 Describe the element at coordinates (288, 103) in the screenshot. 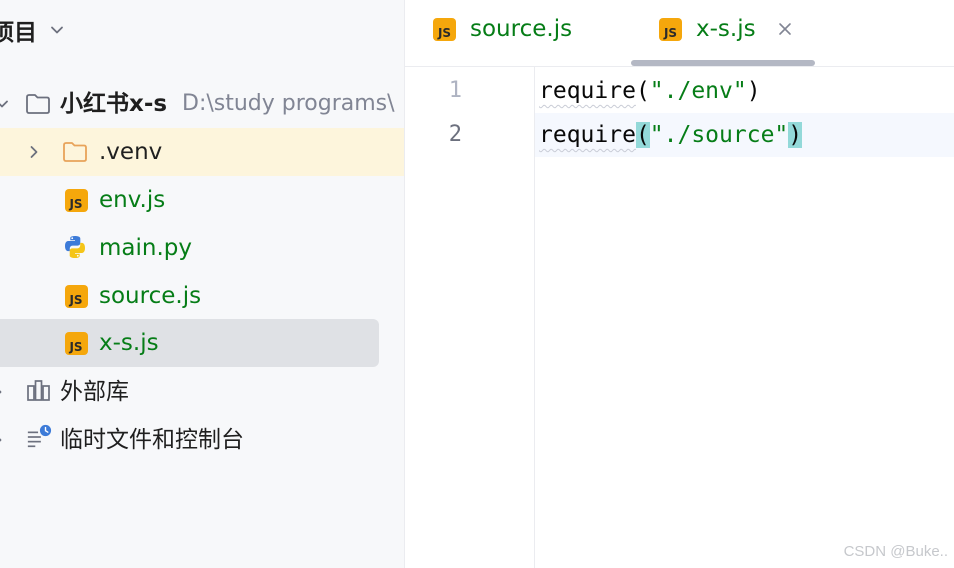

I see `project-root-path: D:\study programs\` at that location.